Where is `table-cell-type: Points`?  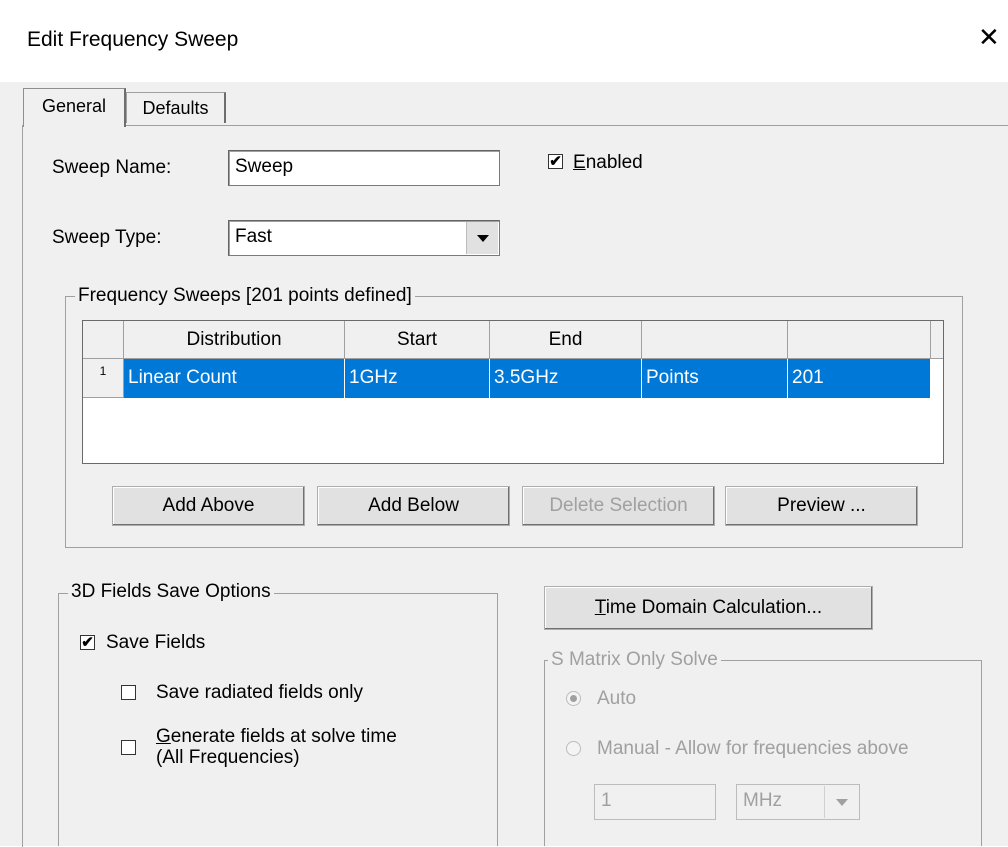
table-cell-type: Points is located at coordinates (715, 378).